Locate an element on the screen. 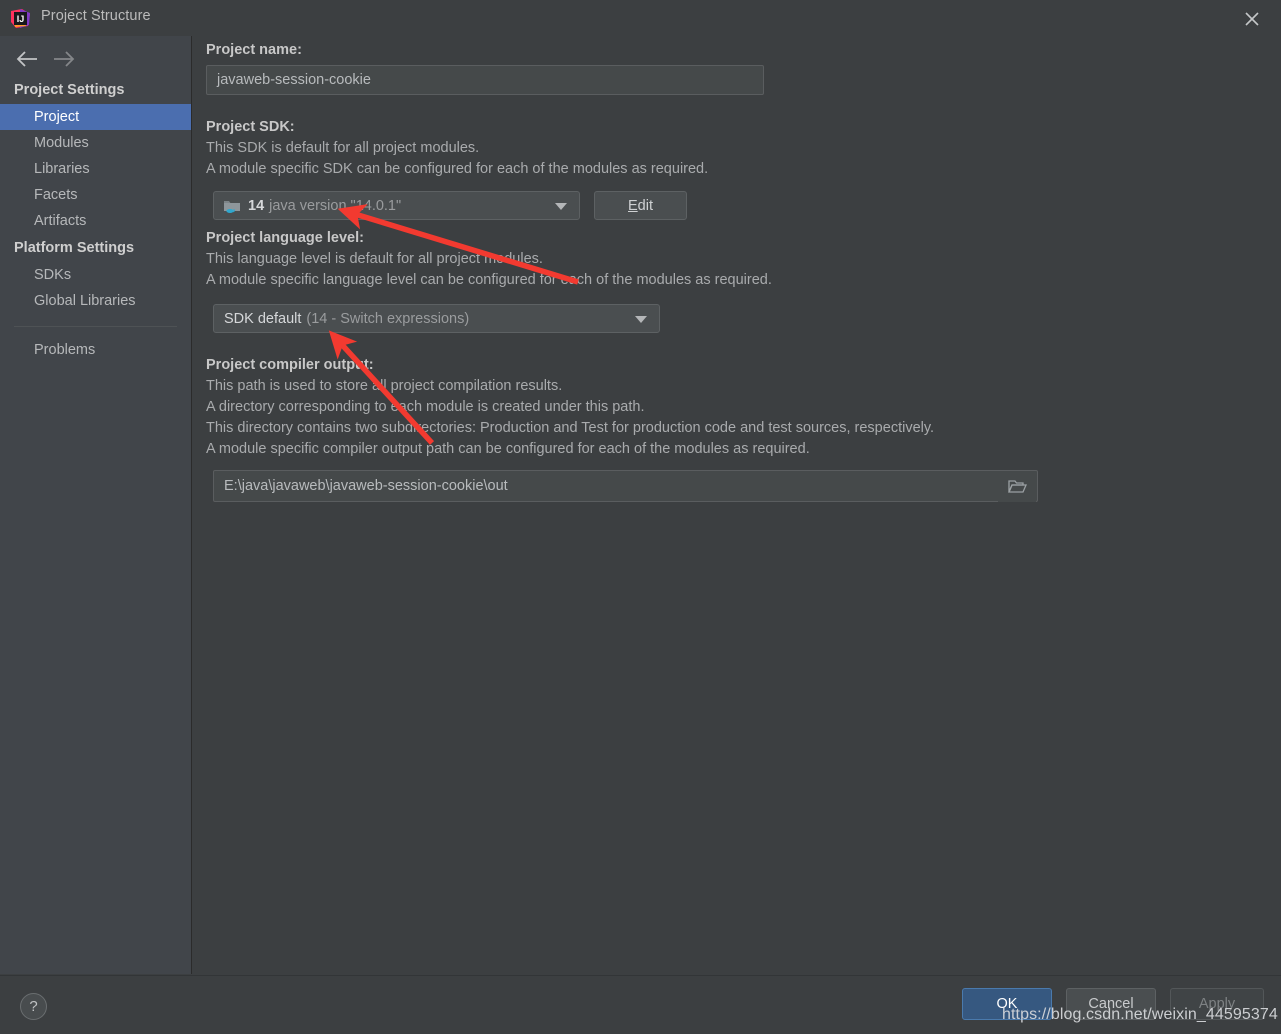 The width and height of the screenshot is (1281, 1034). sidebar-item-global-libraries: Global Libraries is located at coordinates (95, 301).